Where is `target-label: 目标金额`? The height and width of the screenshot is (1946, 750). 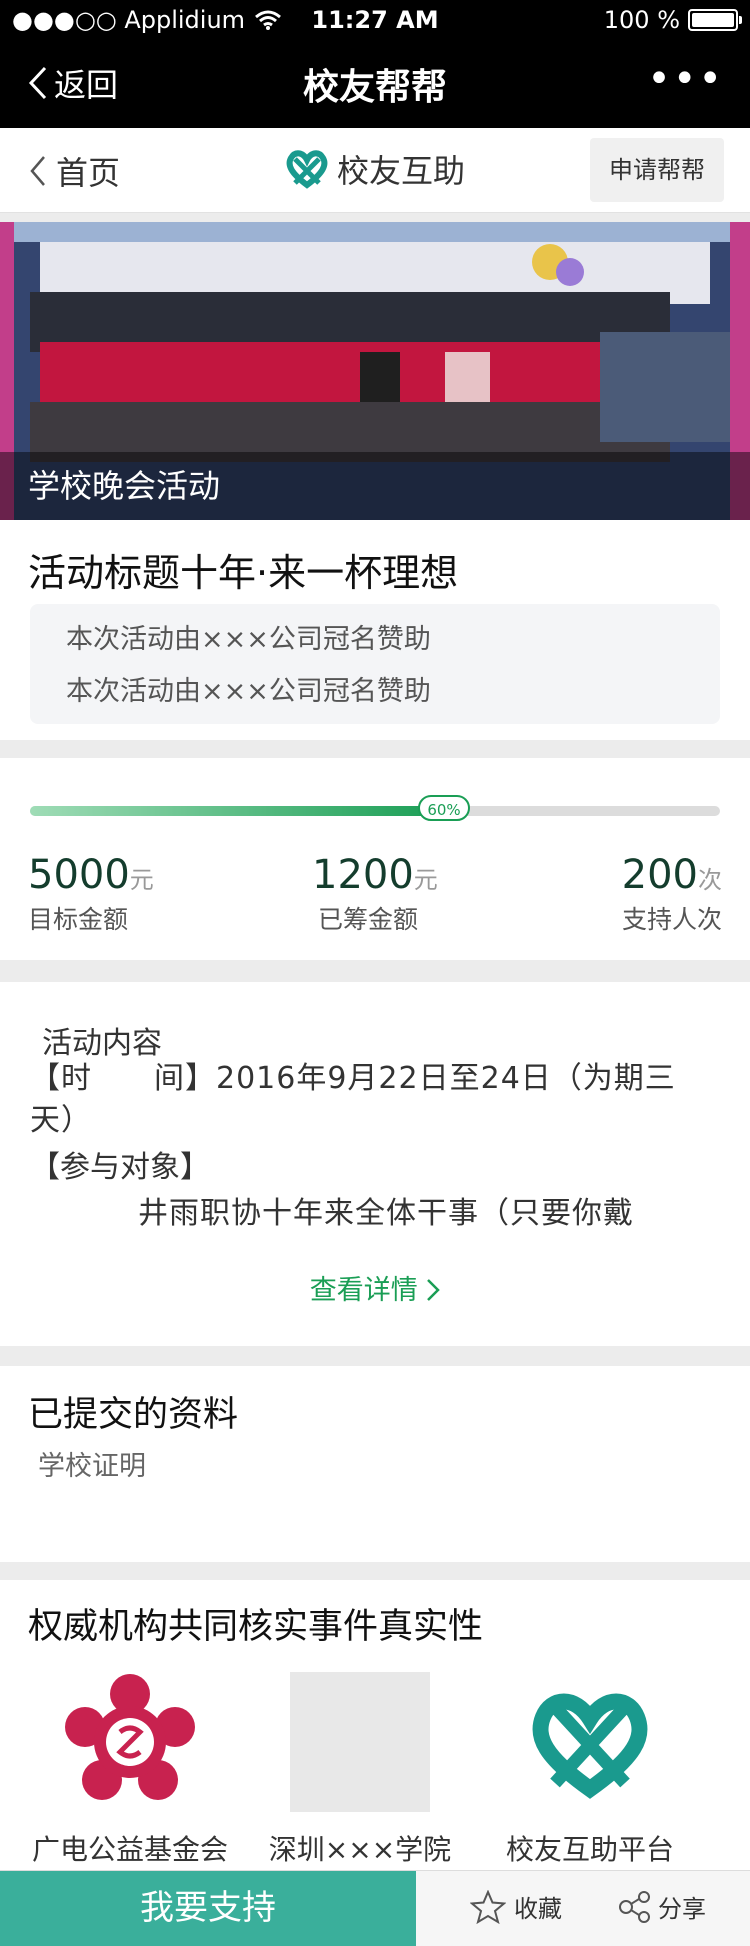 target-label: 目标金额 is located at coordinates (78, 919).